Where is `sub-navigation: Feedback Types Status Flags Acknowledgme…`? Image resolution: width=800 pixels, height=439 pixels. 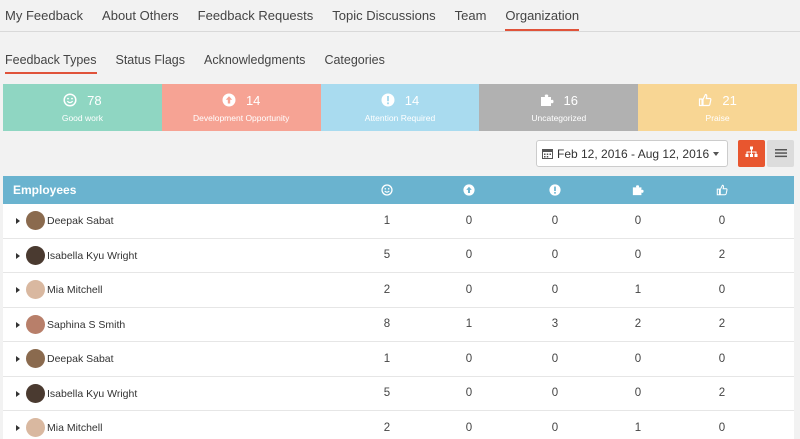 sub-navigation: Feedback Types Status Flags Acknowledgme… is located at coordinates (400, 62).